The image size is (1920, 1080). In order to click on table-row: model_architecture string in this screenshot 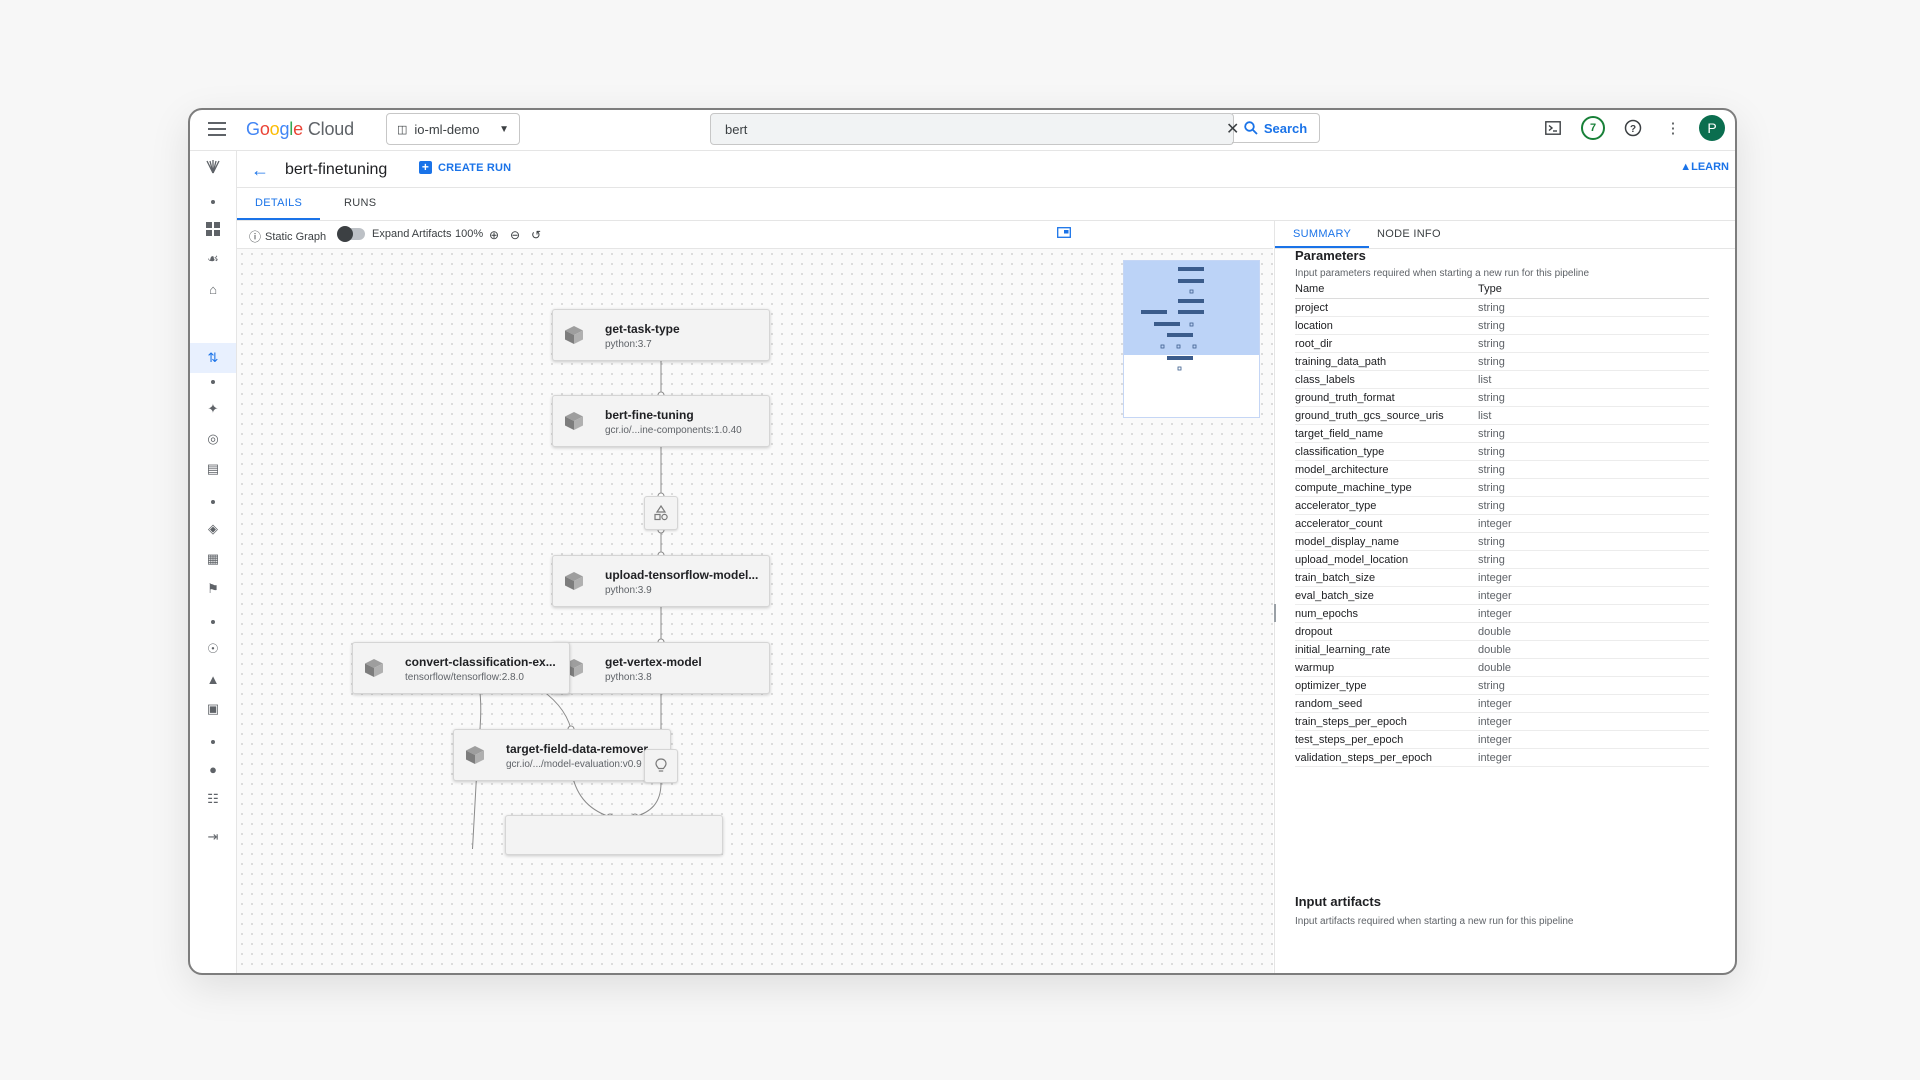, I will do `click(1502, 469)`.